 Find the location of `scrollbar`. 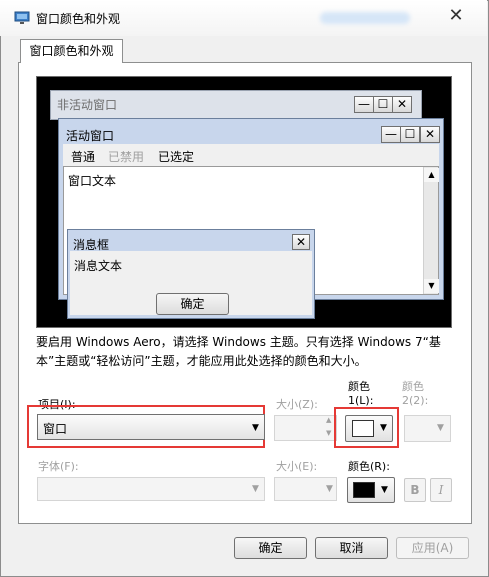

scrollbar is located at coordinates (430, 230).